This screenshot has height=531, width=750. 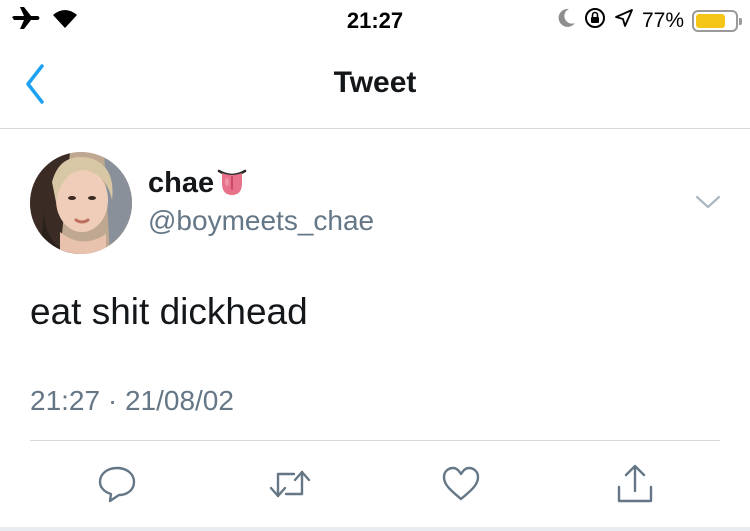 What do you see at coordinates (181, 183) in the screenshot?
I see `display-name: chae` at bounding box center [181, 183].